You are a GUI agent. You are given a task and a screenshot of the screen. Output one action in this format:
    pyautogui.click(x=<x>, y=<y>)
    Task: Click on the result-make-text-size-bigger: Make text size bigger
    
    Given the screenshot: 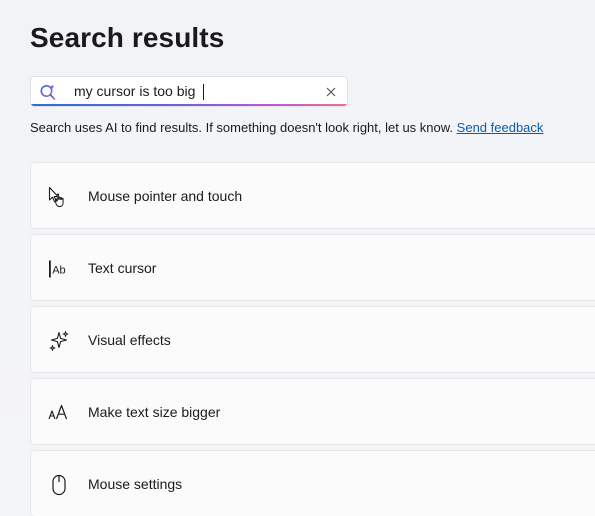 What is the action you would take?
    pyautogui.click(x=312, y=411)
    